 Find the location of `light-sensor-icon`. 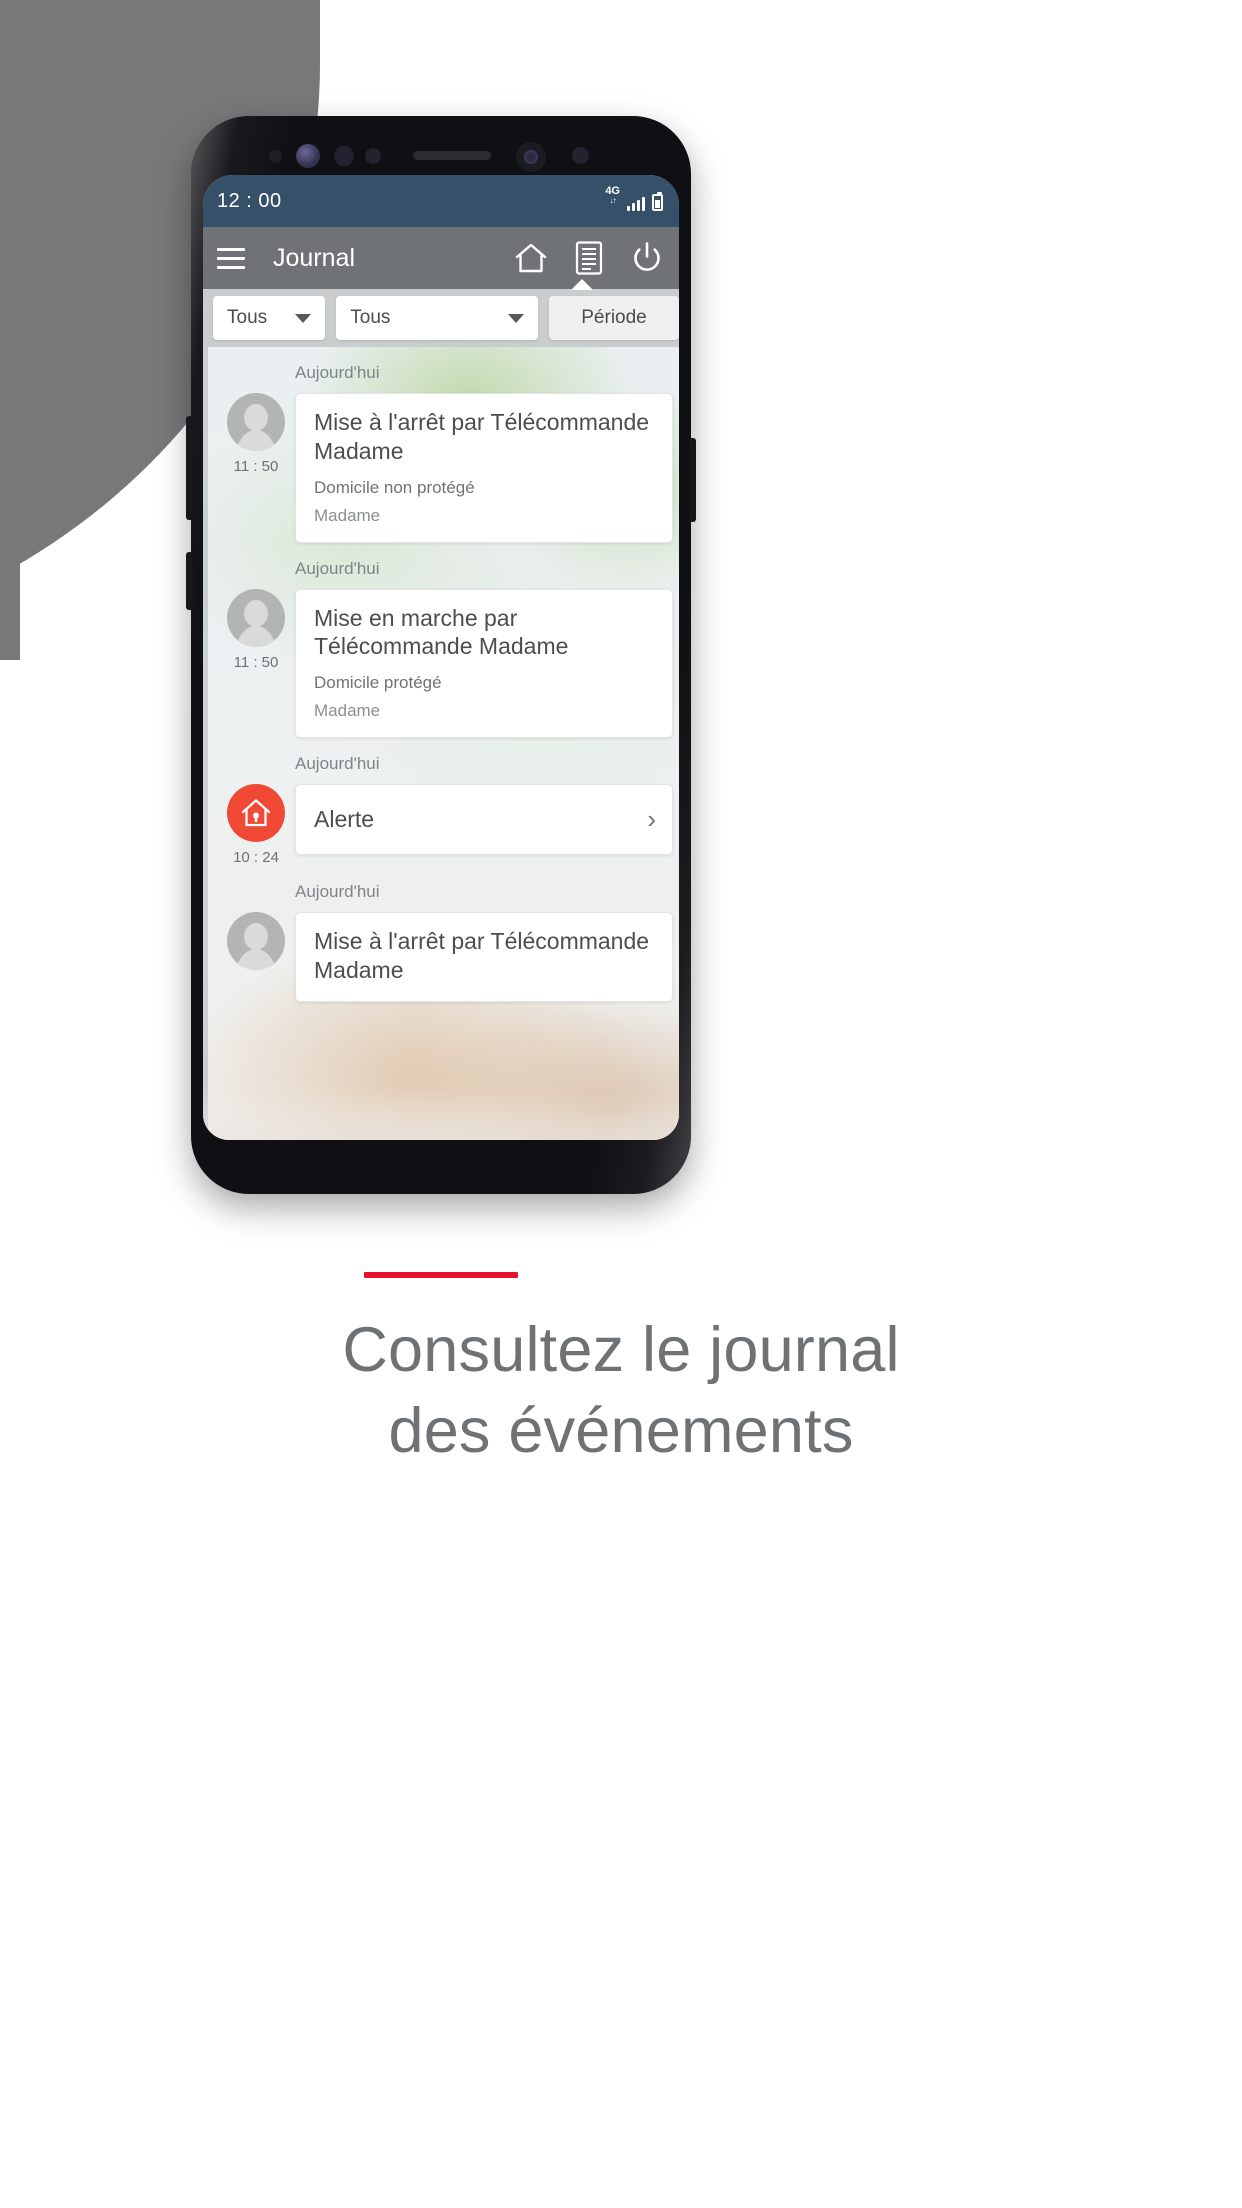

light-sensor-icon is located at coordinates (344, 156).